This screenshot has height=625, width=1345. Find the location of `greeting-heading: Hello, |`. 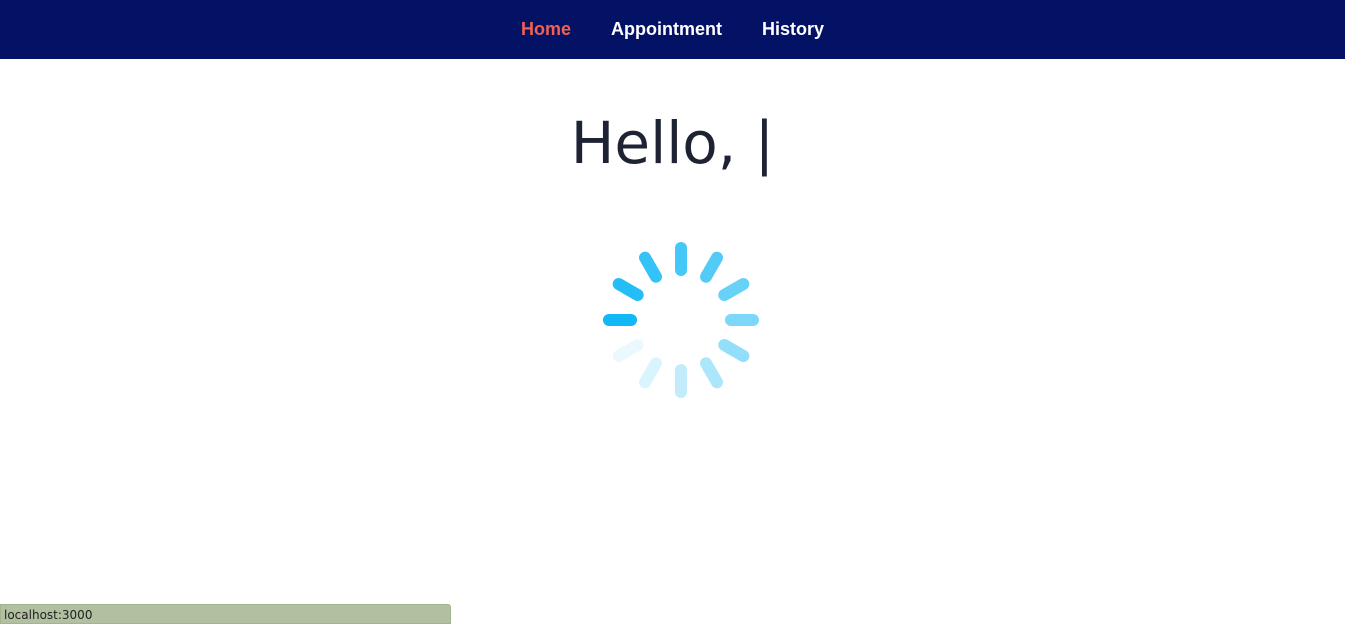

greeting-heading: Hello, | is located at coordinates (672, 143).